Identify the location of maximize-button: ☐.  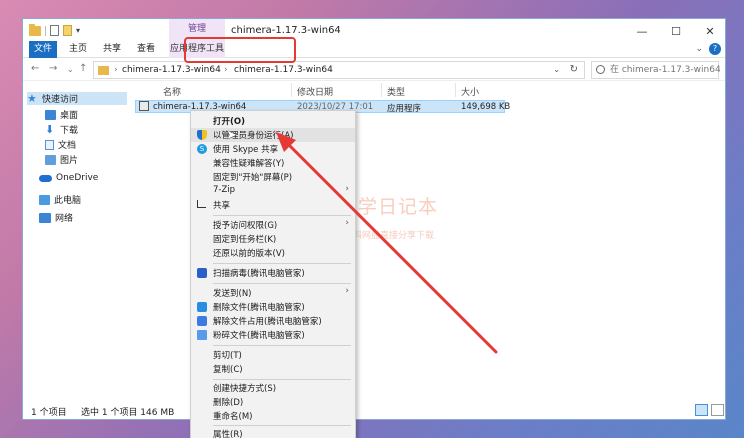
(676, 31).